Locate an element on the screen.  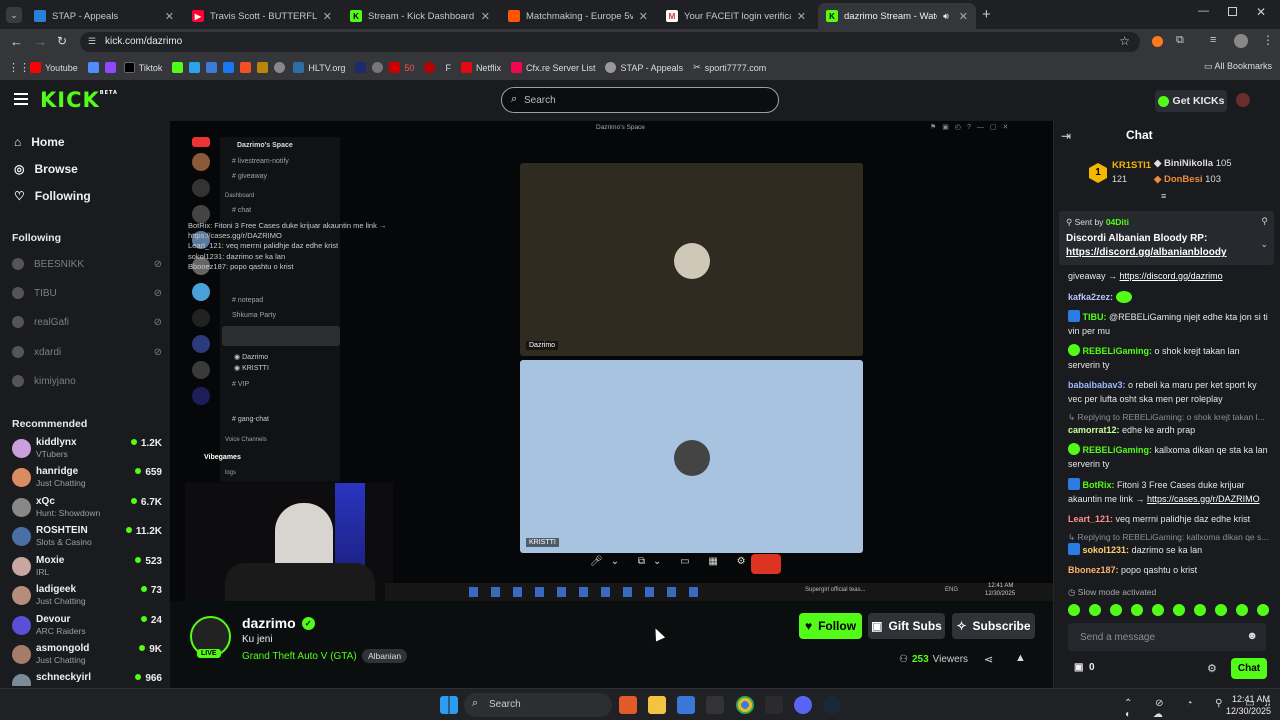
bookmark-stap: STAP - Appeals is located at coordinates (644, 67).